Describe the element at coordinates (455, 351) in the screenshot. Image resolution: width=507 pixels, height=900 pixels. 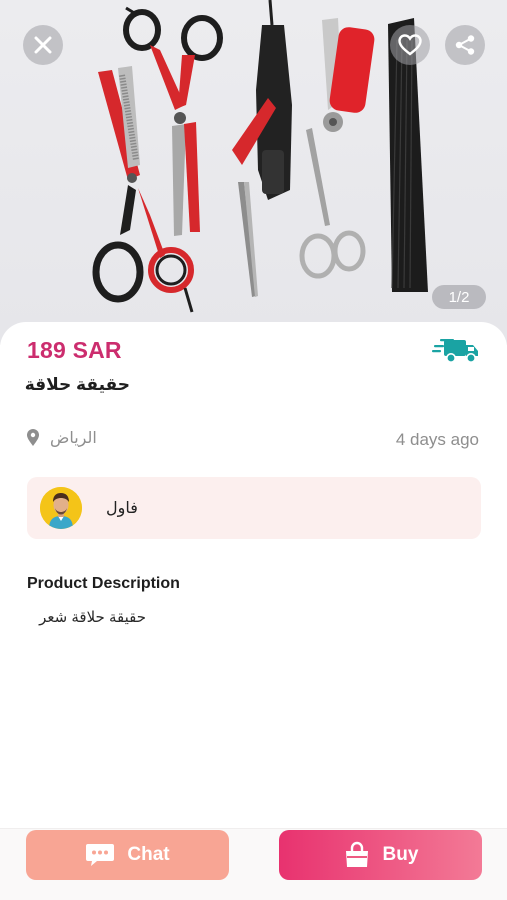
I see `delivery-truck-icon` at that location.